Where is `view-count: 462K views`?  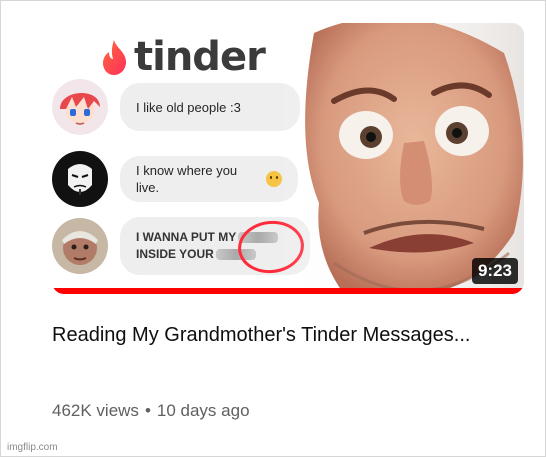 view-count: 462K views is located at coordinates (95, 410).